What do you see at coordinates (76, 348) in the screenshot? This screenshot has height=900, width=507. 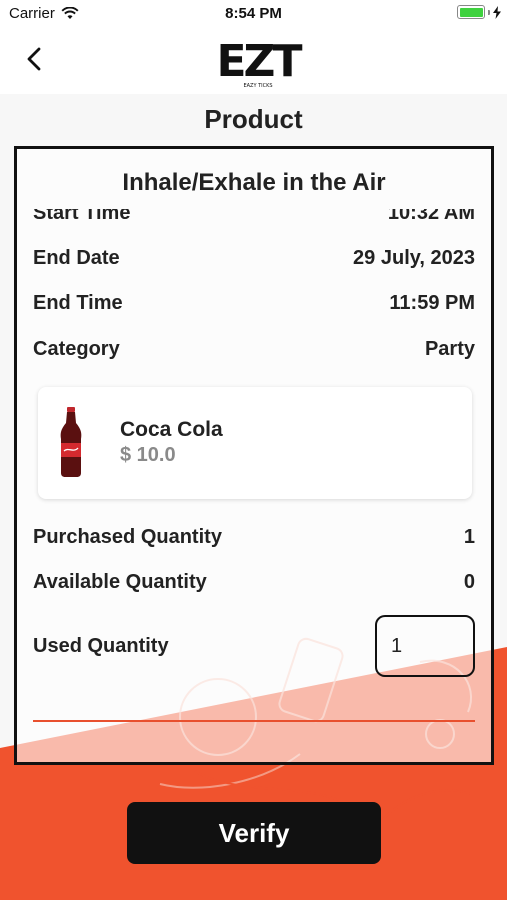 I see `detail-label: Category` at bounding box center [76, 348].